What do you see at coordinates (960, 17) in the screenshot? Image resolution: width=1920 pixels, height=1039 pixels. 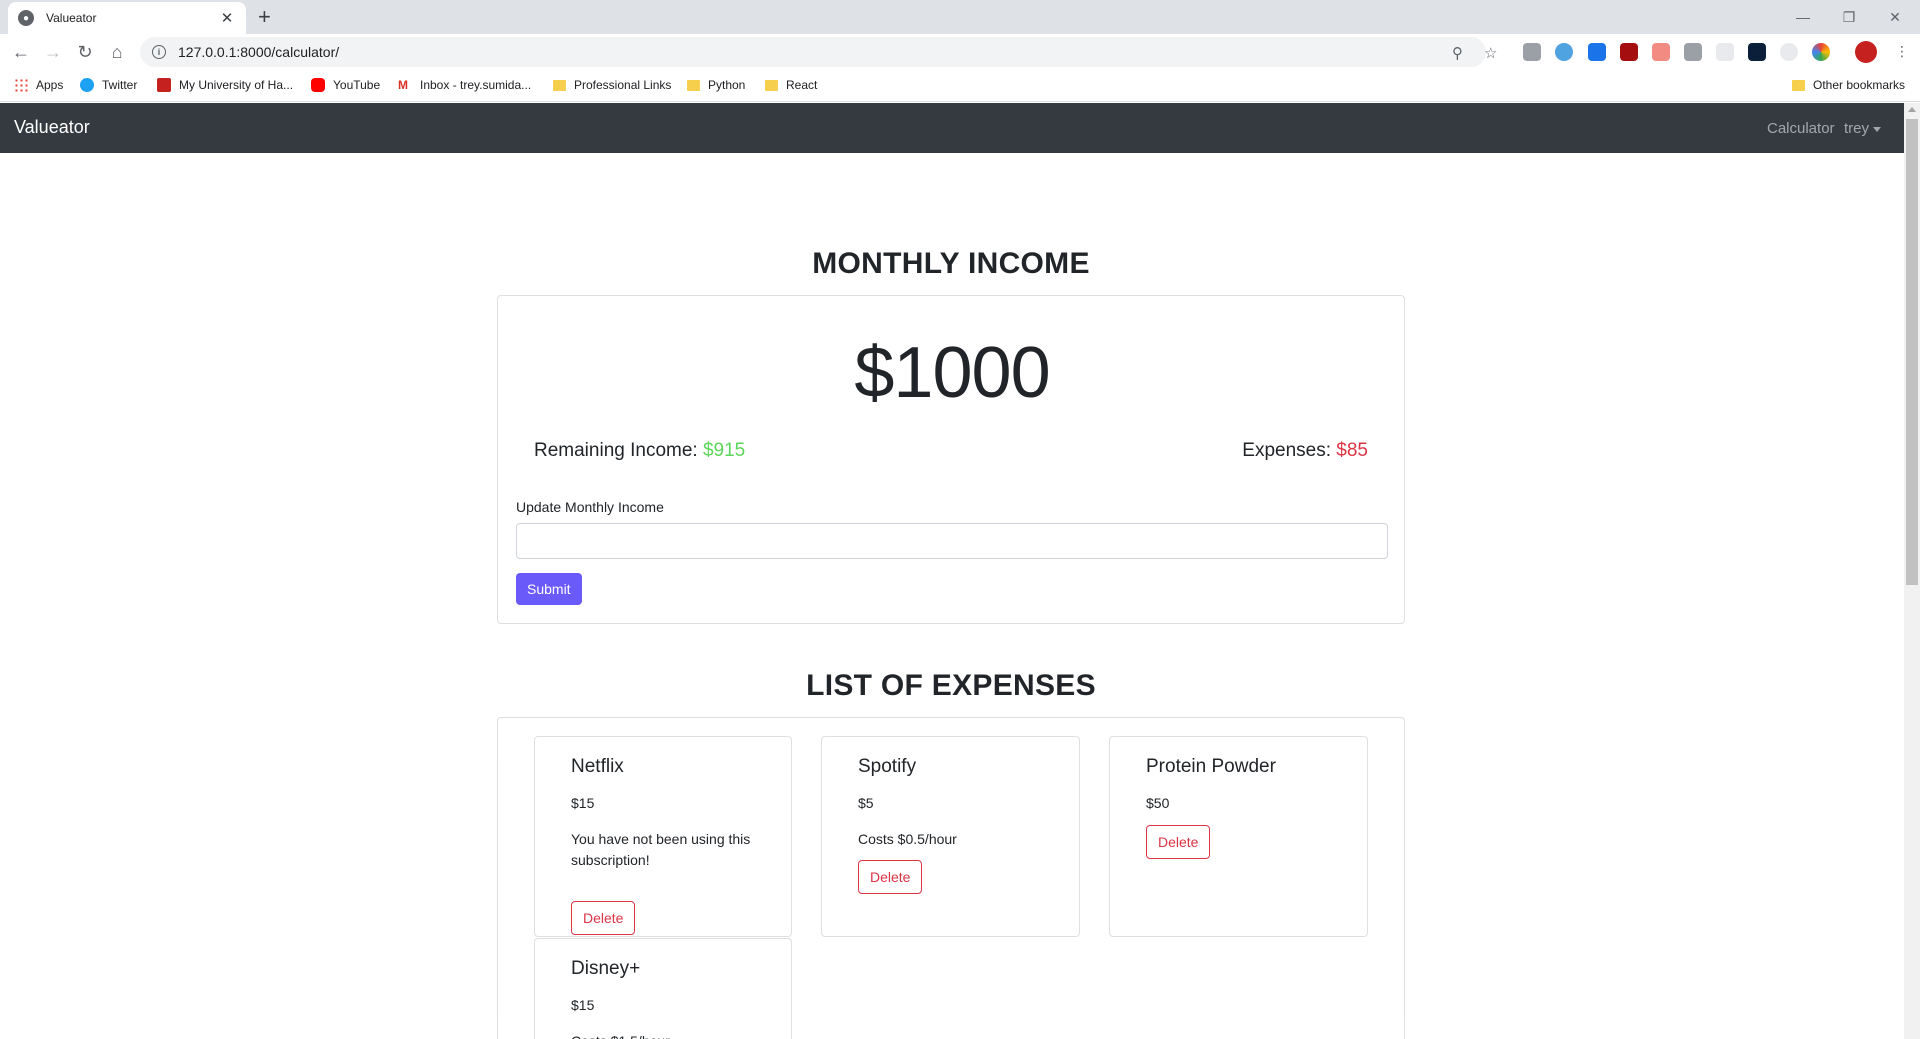 I see `browser-tab-strip: ● Valueator ✕ + — ❐ ✕` at bounding box center [960, 17].